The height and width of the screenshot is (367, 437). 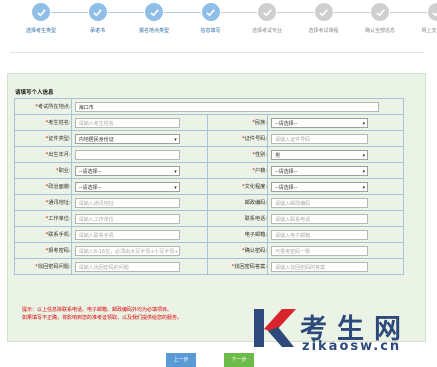 What do you see at coordinates (43, 251) in the screenshot?
I see `field-label: *报考密码:` at bounding box center [43, 251].